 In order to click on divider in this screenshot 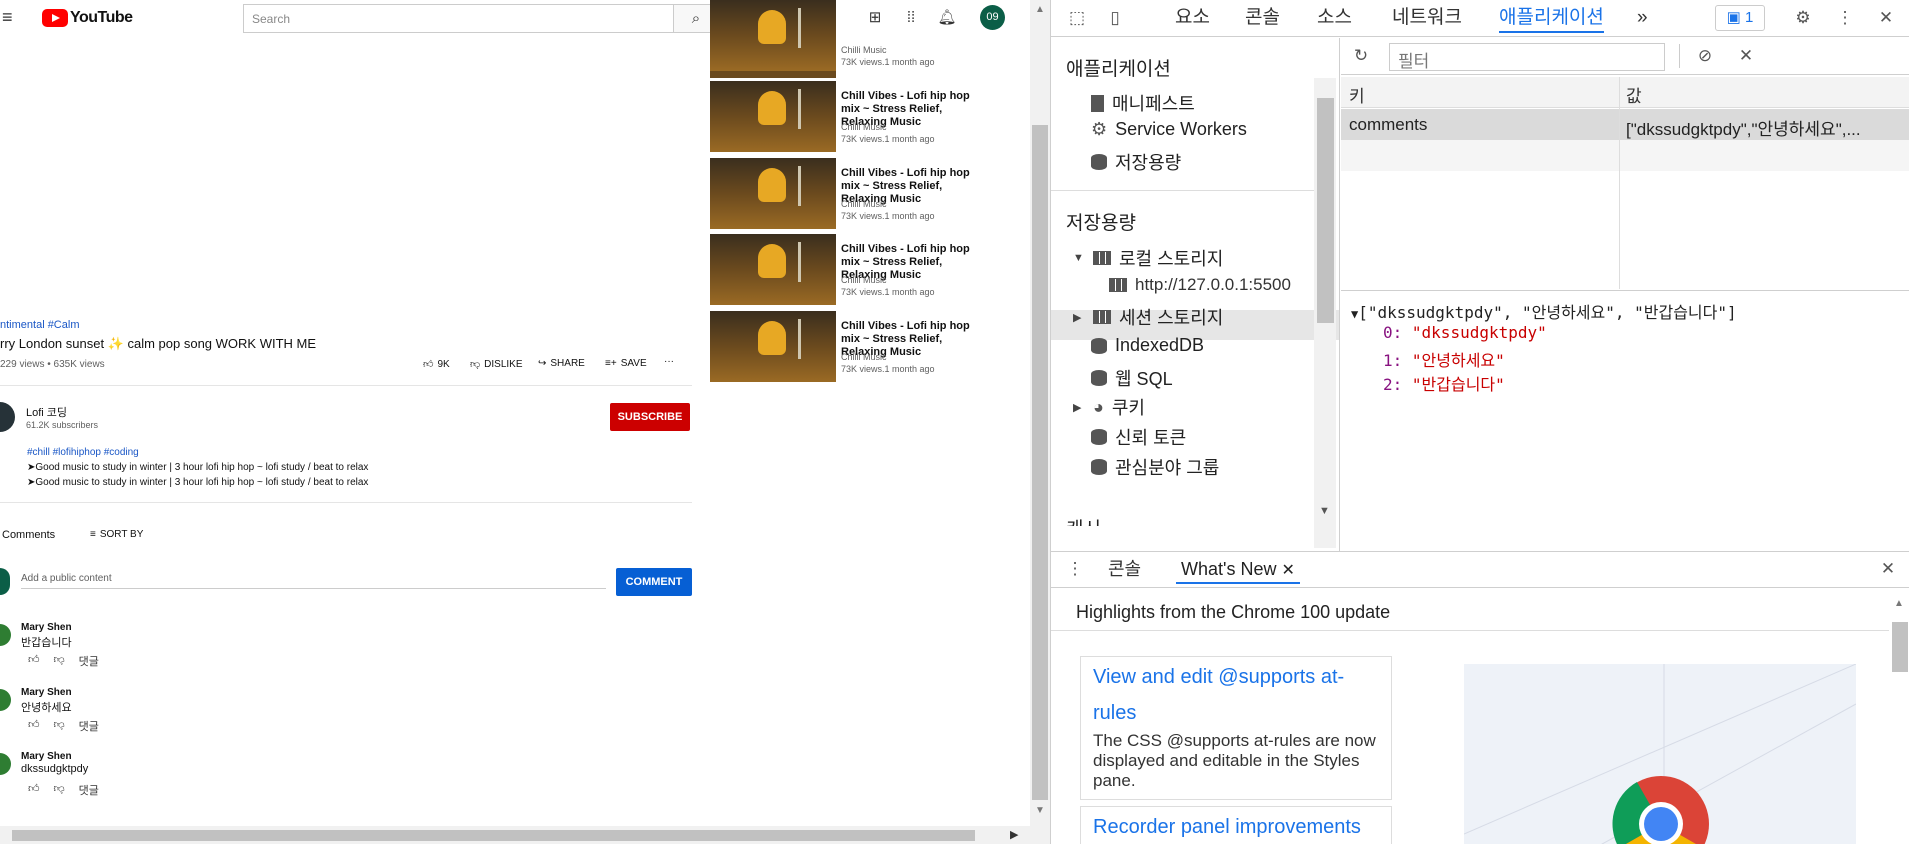, I will do `click(1182, 190)`.